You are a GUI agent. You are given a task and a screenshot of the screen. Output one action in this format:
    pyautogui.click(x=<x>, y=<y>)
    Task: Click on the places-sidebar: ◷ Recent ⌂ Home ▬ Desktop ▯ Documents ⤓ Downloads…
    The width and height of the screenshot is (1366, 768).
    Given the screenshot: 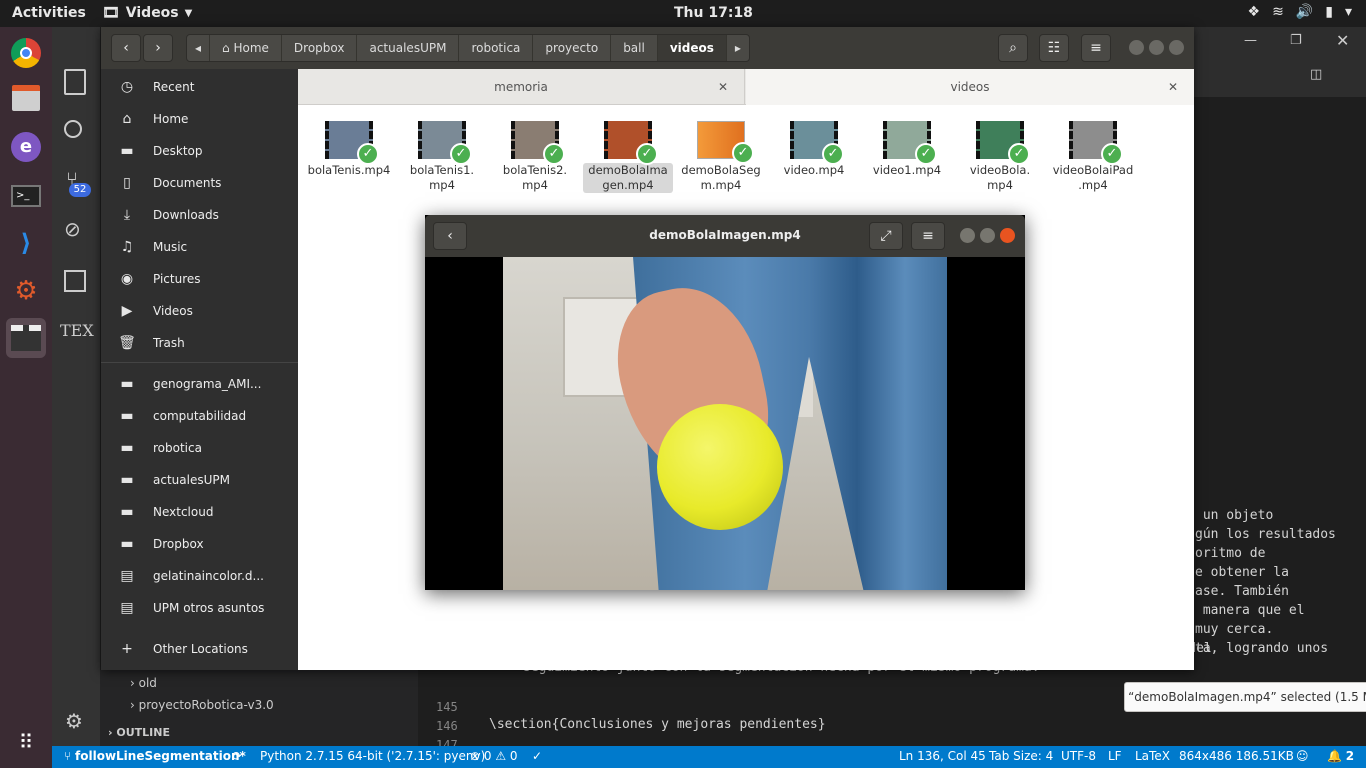 What is the action you would take?
    pyautogui.click(x=199, y=369)
    